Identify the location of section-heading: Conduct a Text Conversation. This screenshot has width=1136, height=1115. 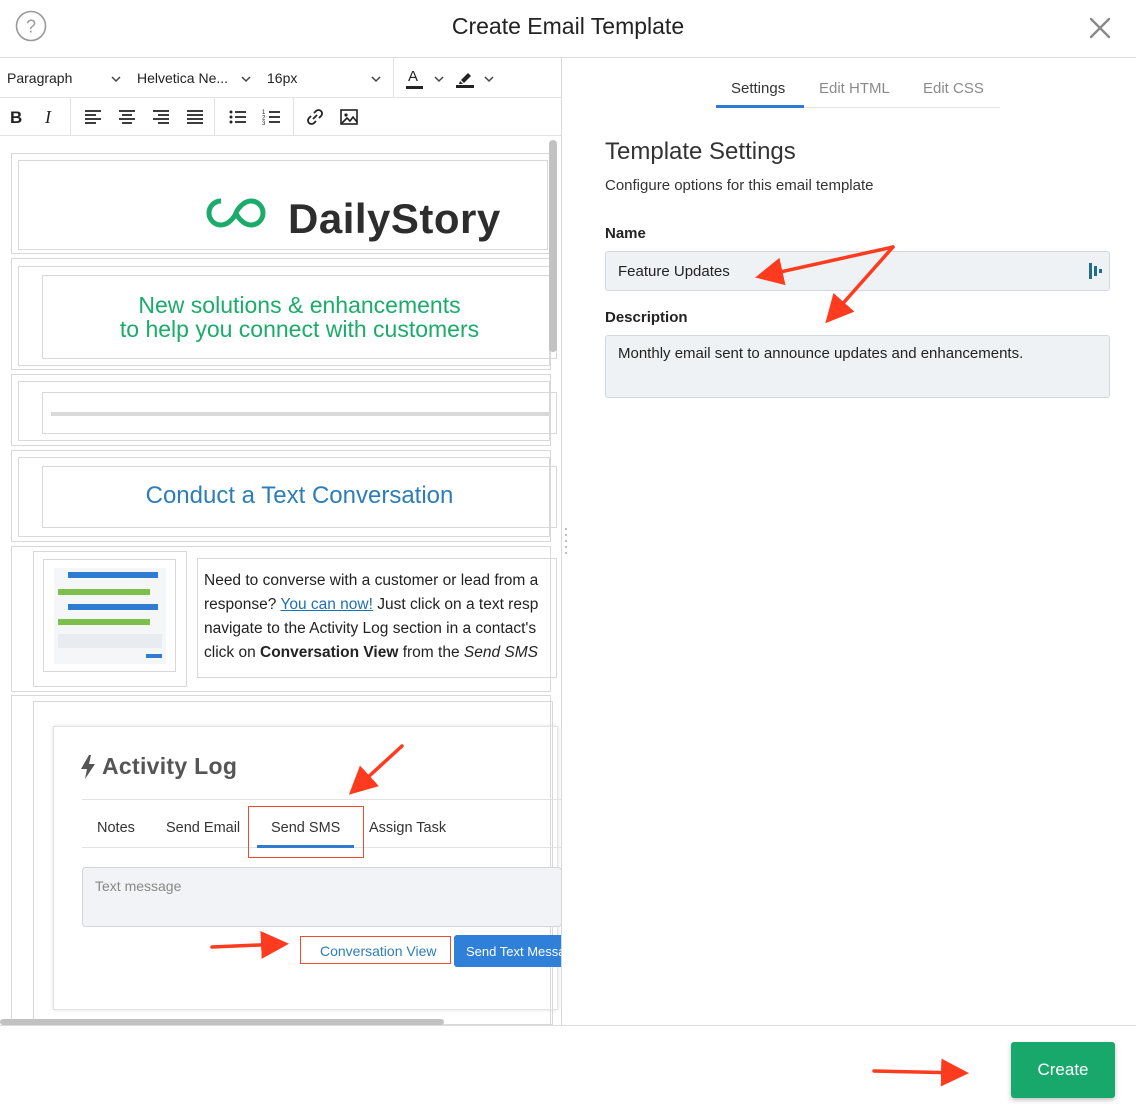
(299, 495).